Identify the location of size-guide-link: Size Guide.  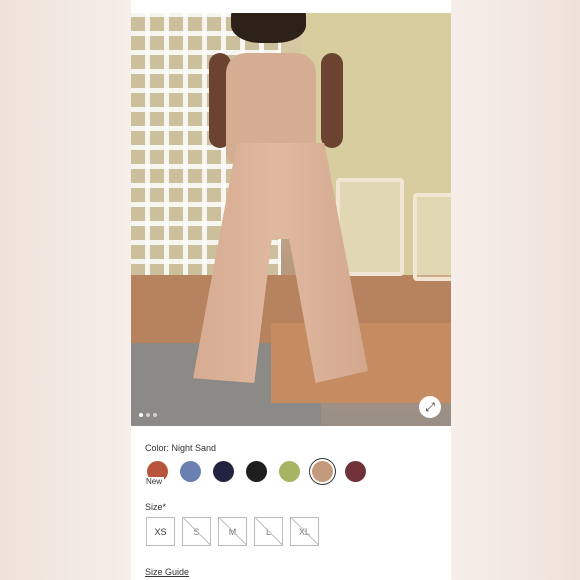
(167, 572).